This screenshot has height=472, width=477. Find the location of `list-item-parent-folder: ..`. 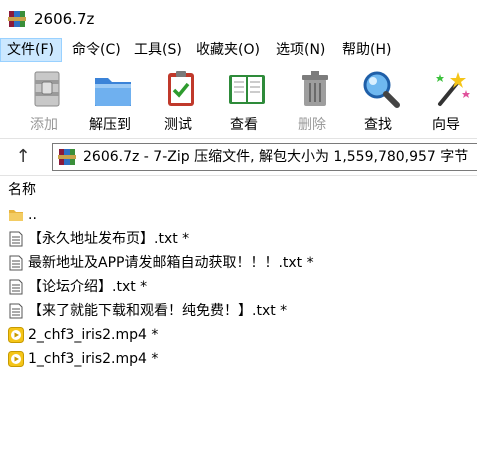

list-item-parent-folder: .. is located at coordinates (236, 215).